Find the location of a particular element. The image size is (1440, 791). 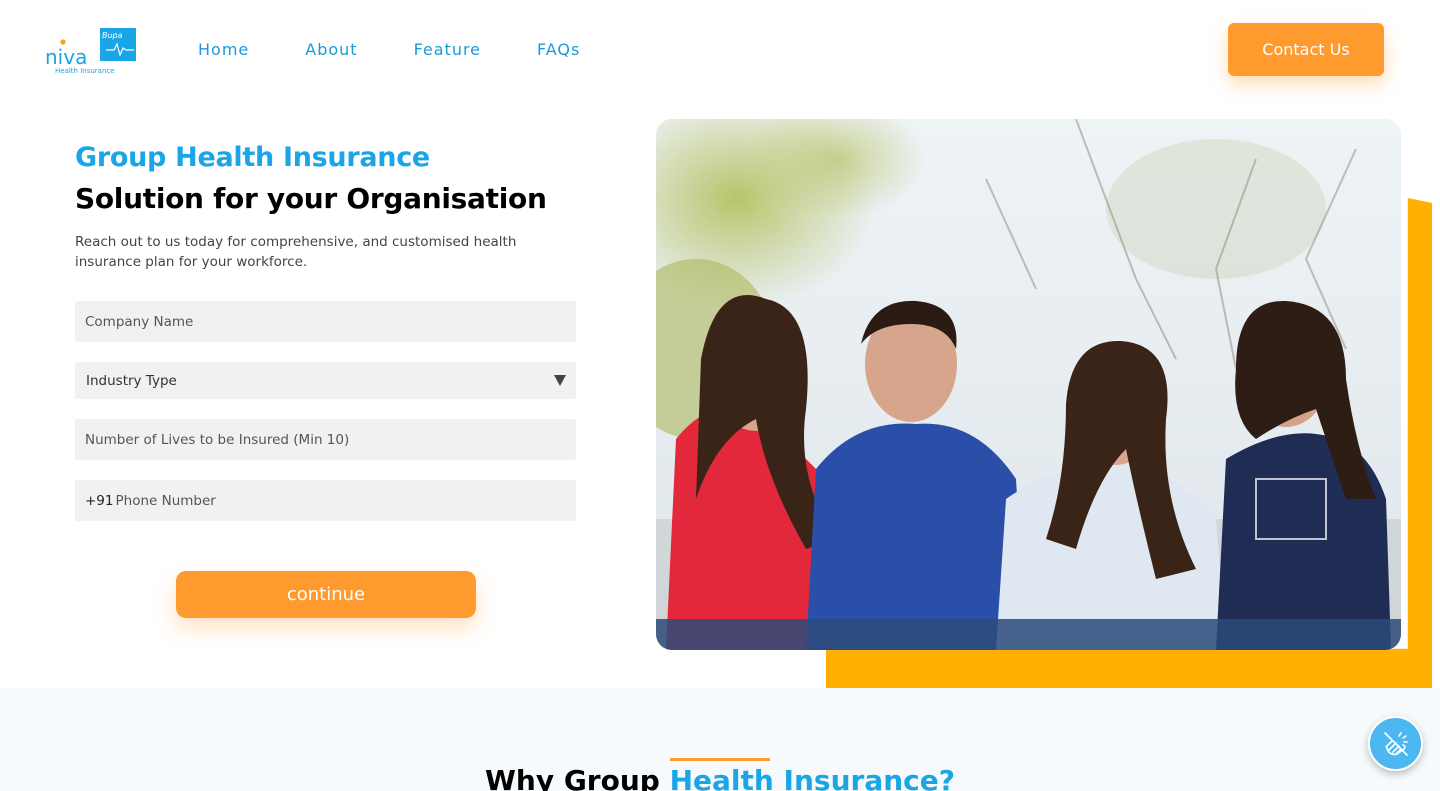

chevron-down-icon is located at coordinates (560, 380).